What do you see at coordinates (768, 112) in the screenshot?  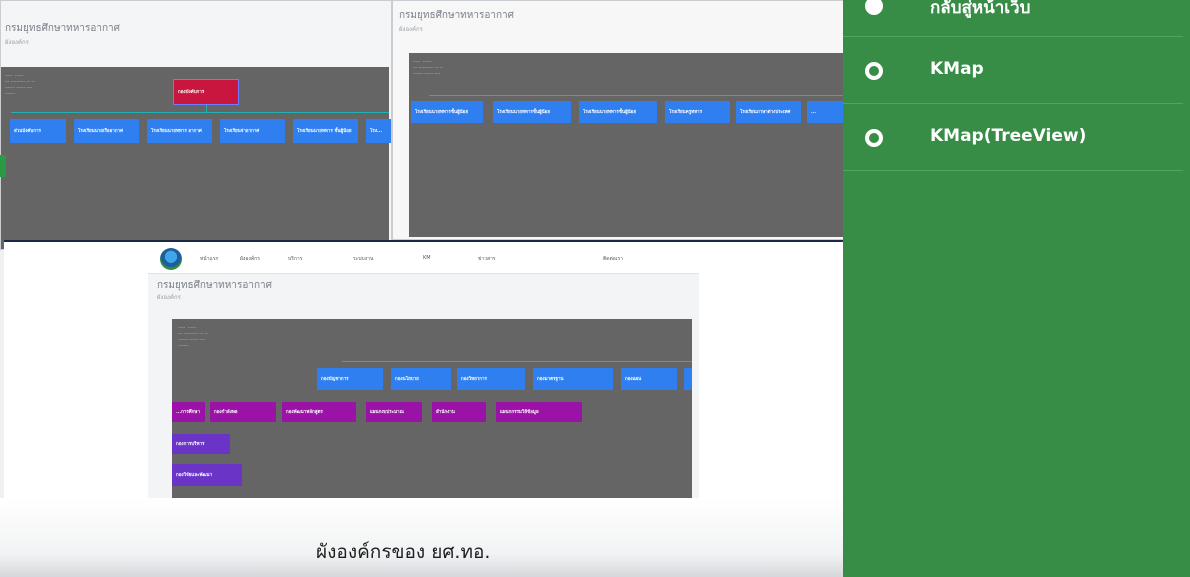 I see `org-node: โรงเรียนภาษาต่างประเทศ` at bounding box center [768, 112].